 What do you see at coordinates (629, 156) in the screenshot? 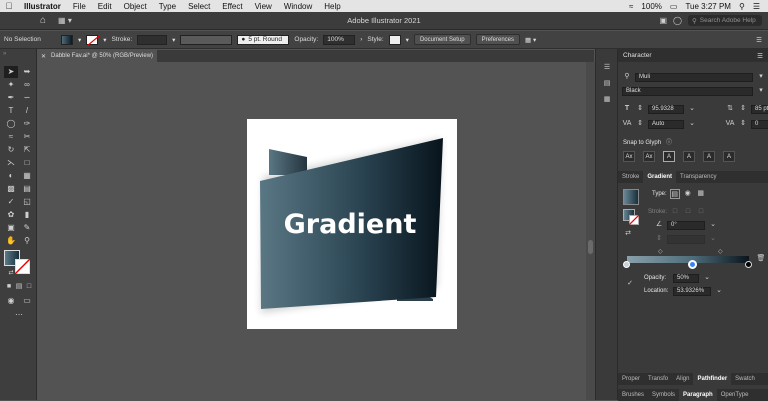
I see `snap-baseline-icon: Ax` at bounding box center [629, 156].